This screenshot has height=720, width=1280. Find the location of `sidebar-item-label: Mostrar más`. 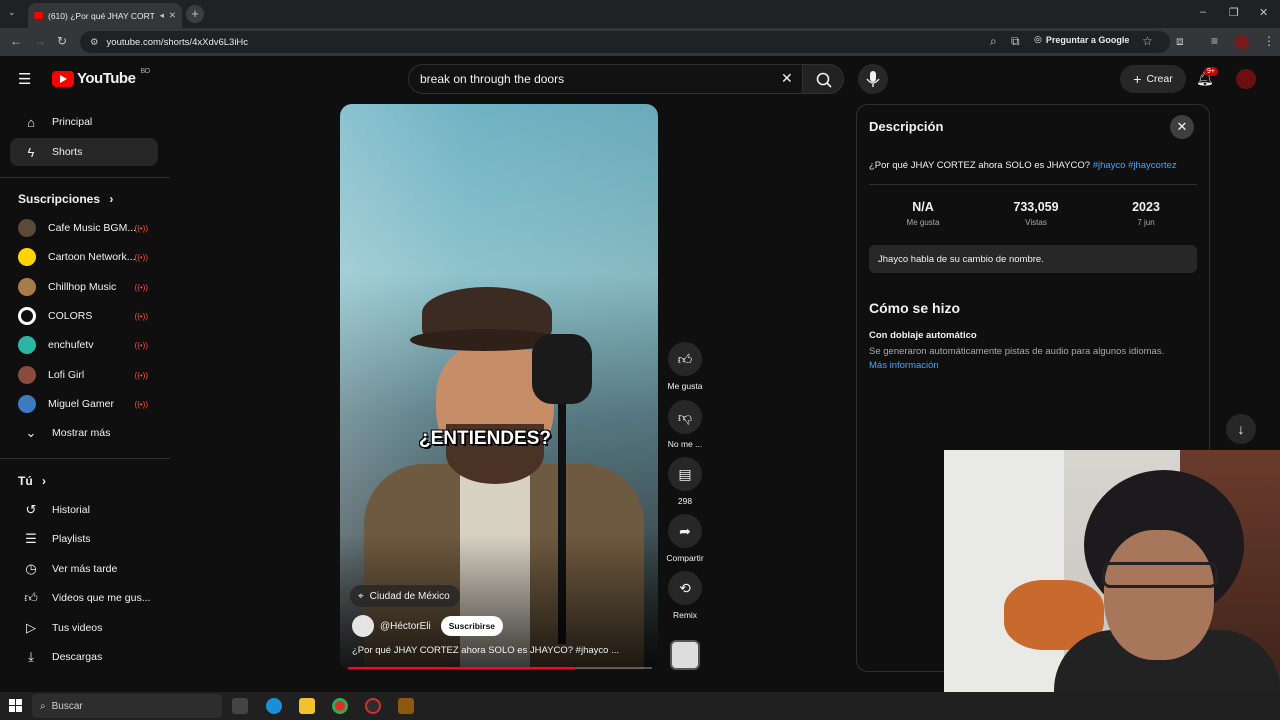

sidebar-item-label: Mostrar más is located at coordinates (81, 433).